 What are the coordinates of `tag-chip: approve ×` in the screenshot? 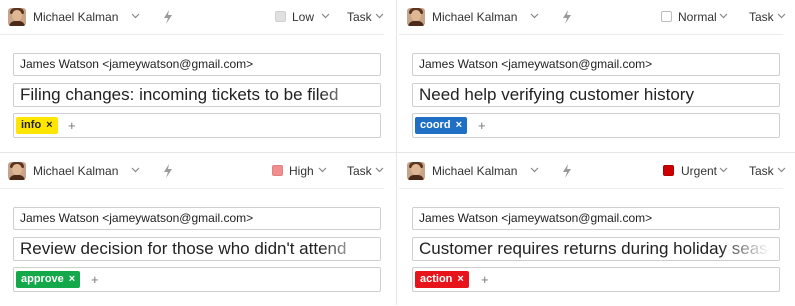 It's located at (48, 279).